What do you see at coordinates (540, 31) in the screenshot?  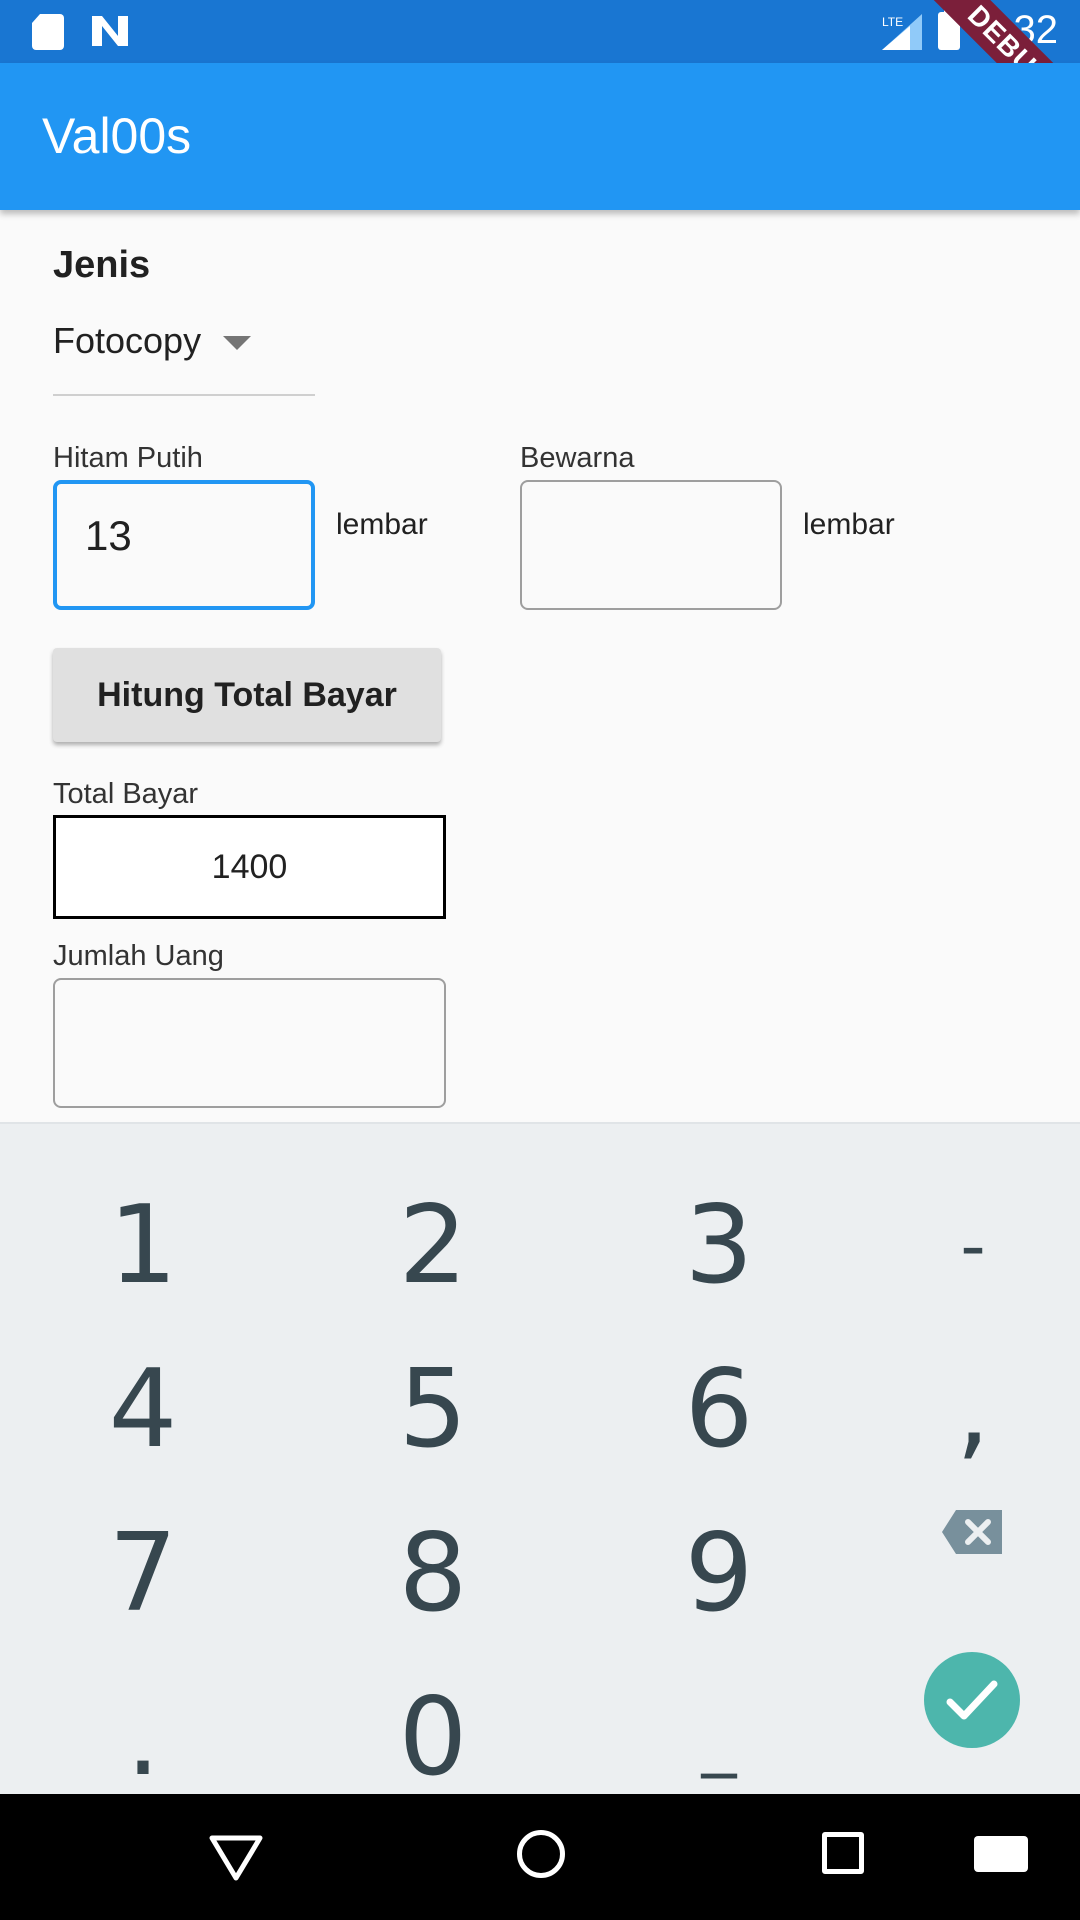 I see `status-bar: LTE 4:32` at bounding box center [540, 31].